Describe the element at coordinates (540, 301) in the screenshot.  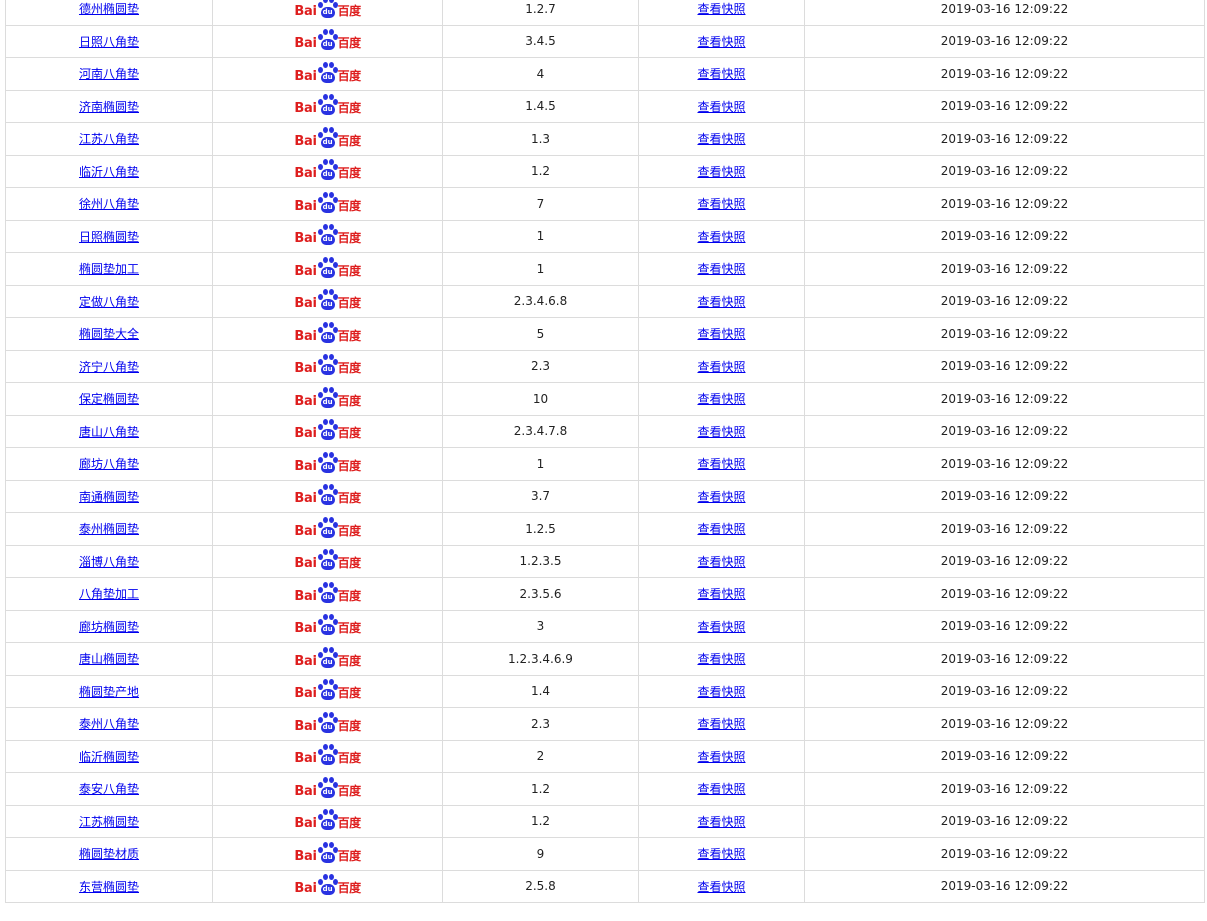
I see `rank-value: 2.3.4.6.8` at that location.